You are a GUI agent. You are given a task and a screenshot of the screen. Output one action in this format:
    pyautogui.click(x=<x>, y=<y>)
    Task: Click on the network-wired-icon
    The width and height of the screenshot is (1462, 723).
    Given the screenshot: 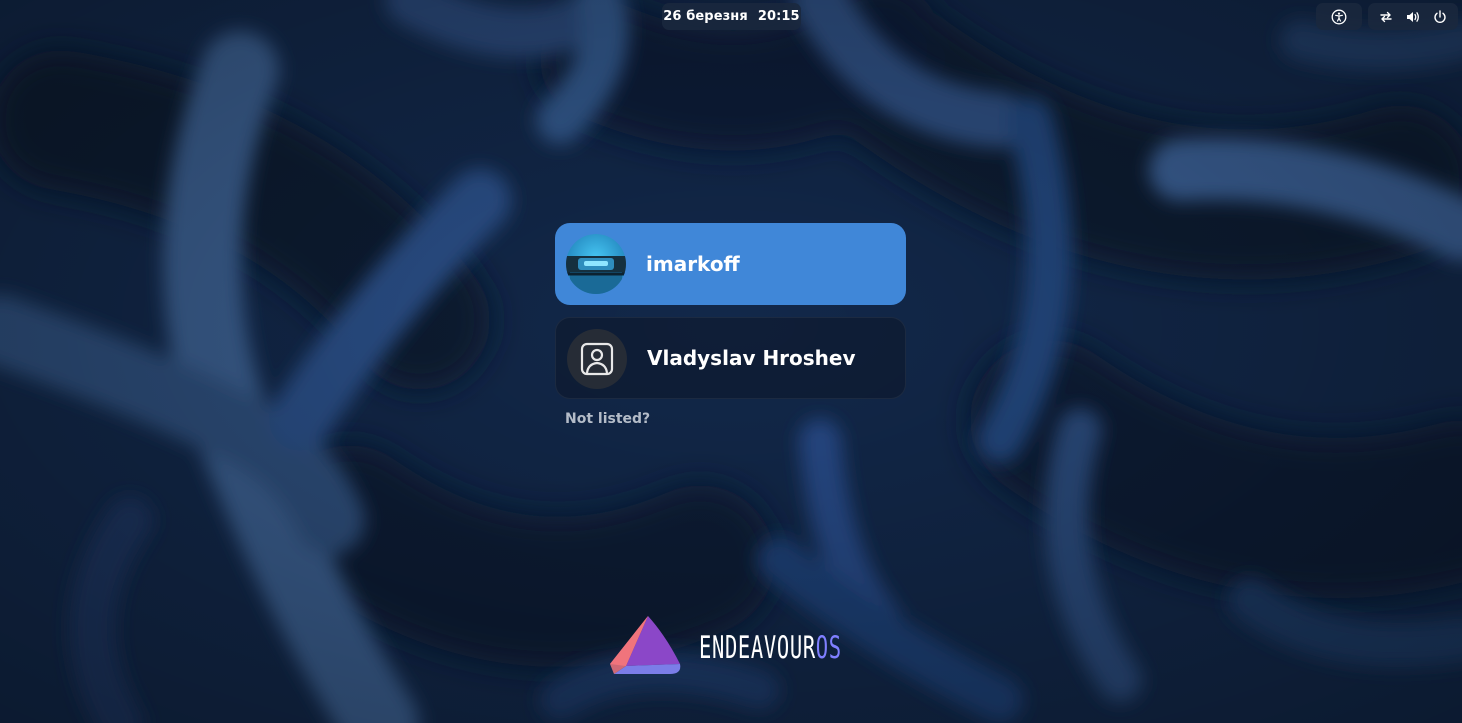 What is the action you would take?
    pyautogui.click(x=1385, y=16)
    